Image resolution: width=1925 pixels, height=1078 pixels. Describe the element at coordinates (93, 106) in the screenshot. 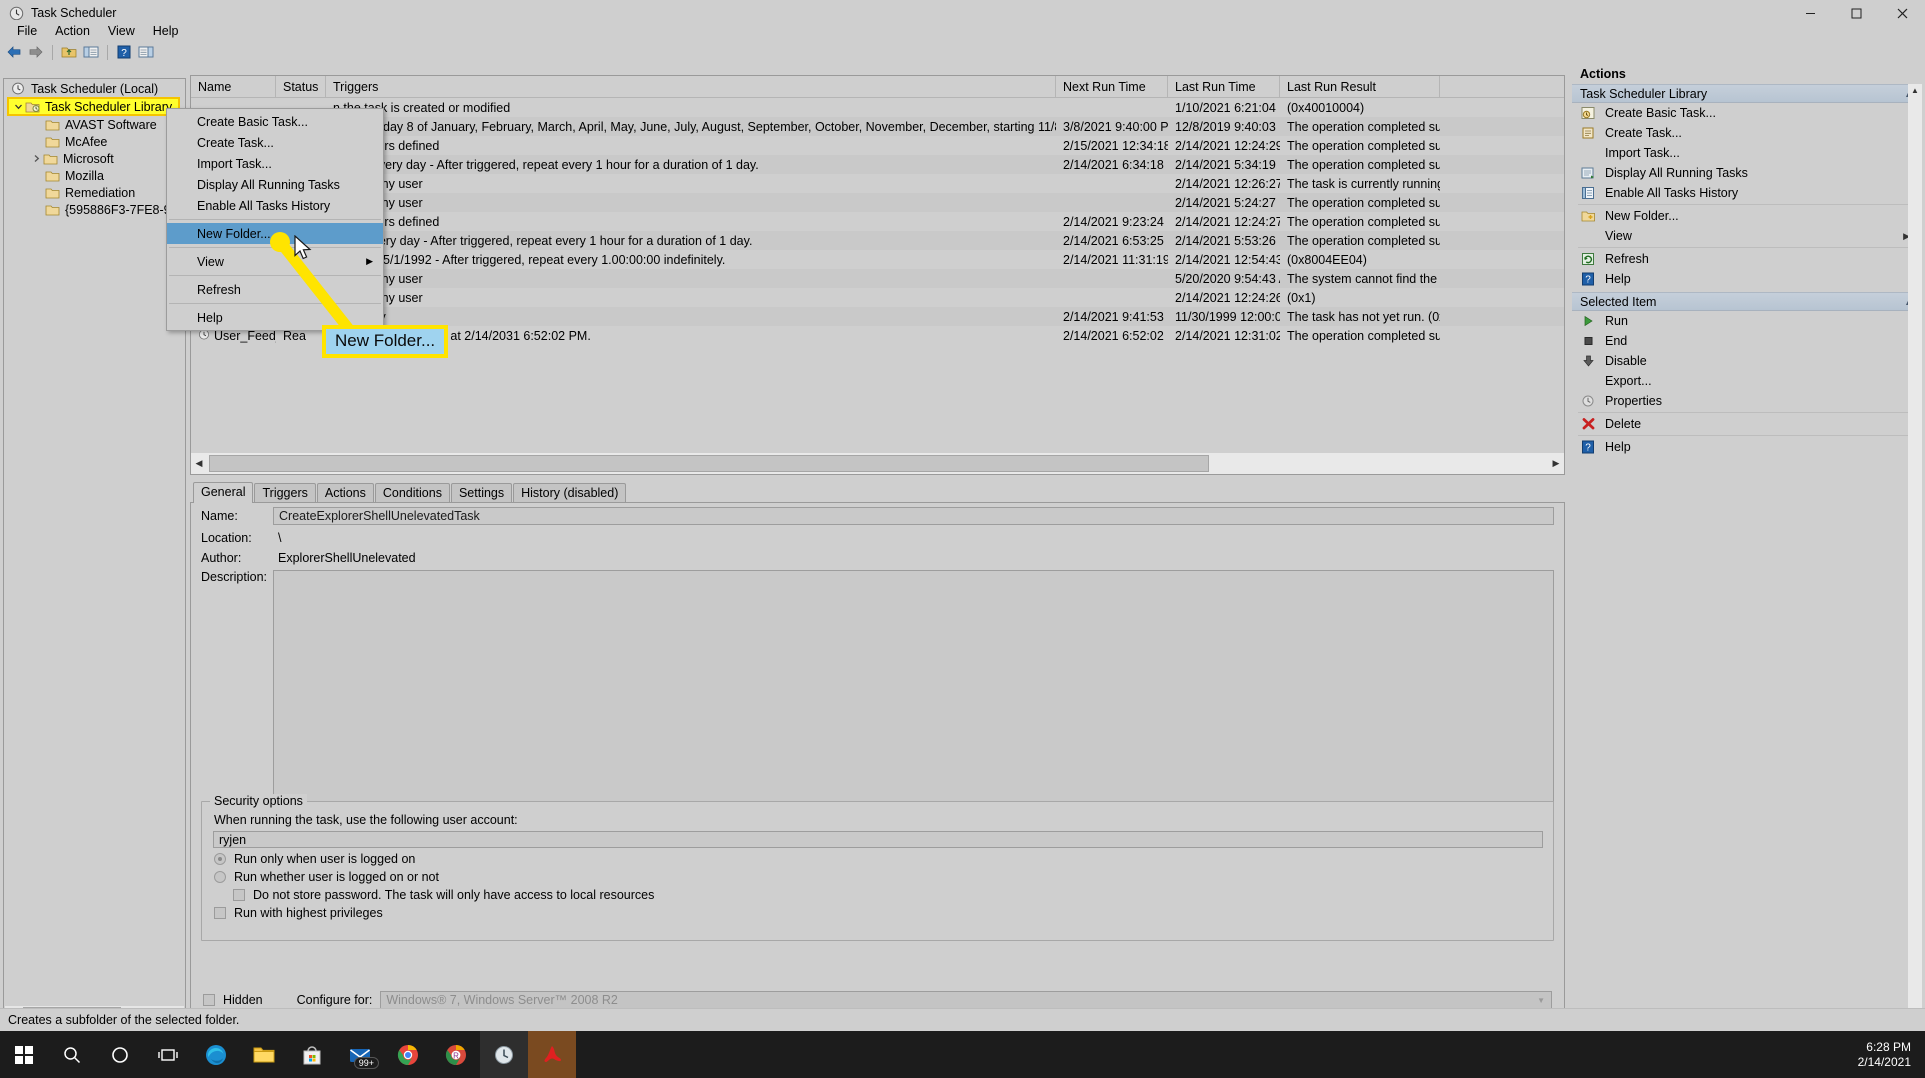

I see `tree-item-task-scheduler-library: Task Scheduler Library` at that location.